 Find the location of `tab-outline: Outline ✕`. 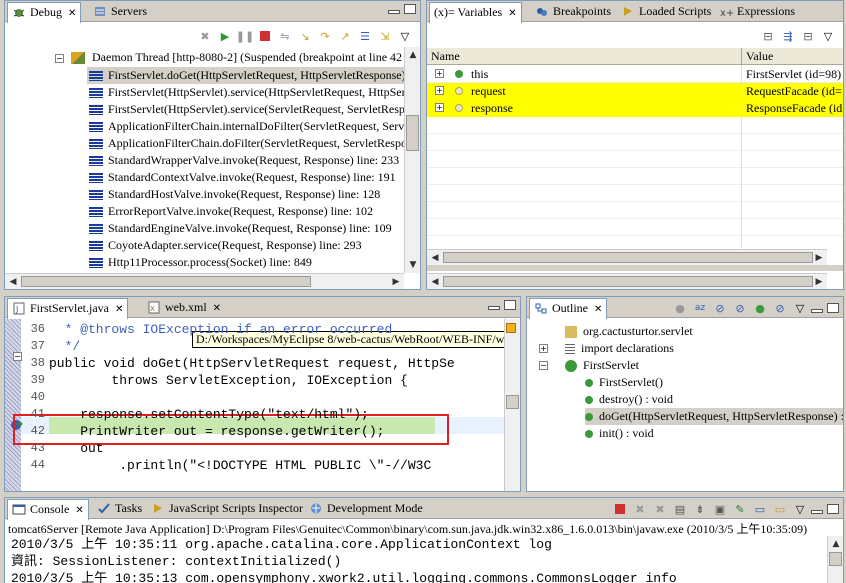

tab-outline: Outline ✕ is located at coordinates (568, 308).